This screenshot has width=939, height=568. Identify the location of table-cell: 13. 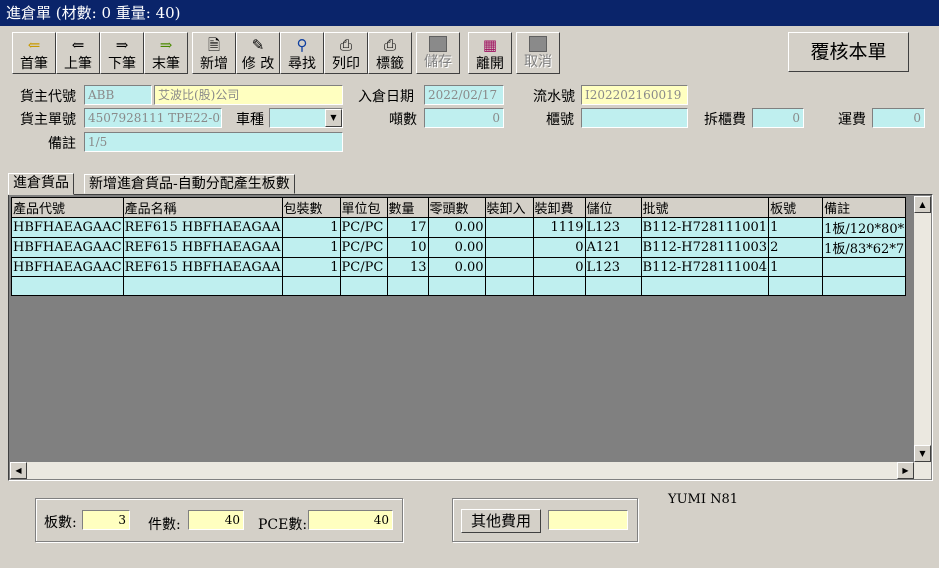
(407, 267).